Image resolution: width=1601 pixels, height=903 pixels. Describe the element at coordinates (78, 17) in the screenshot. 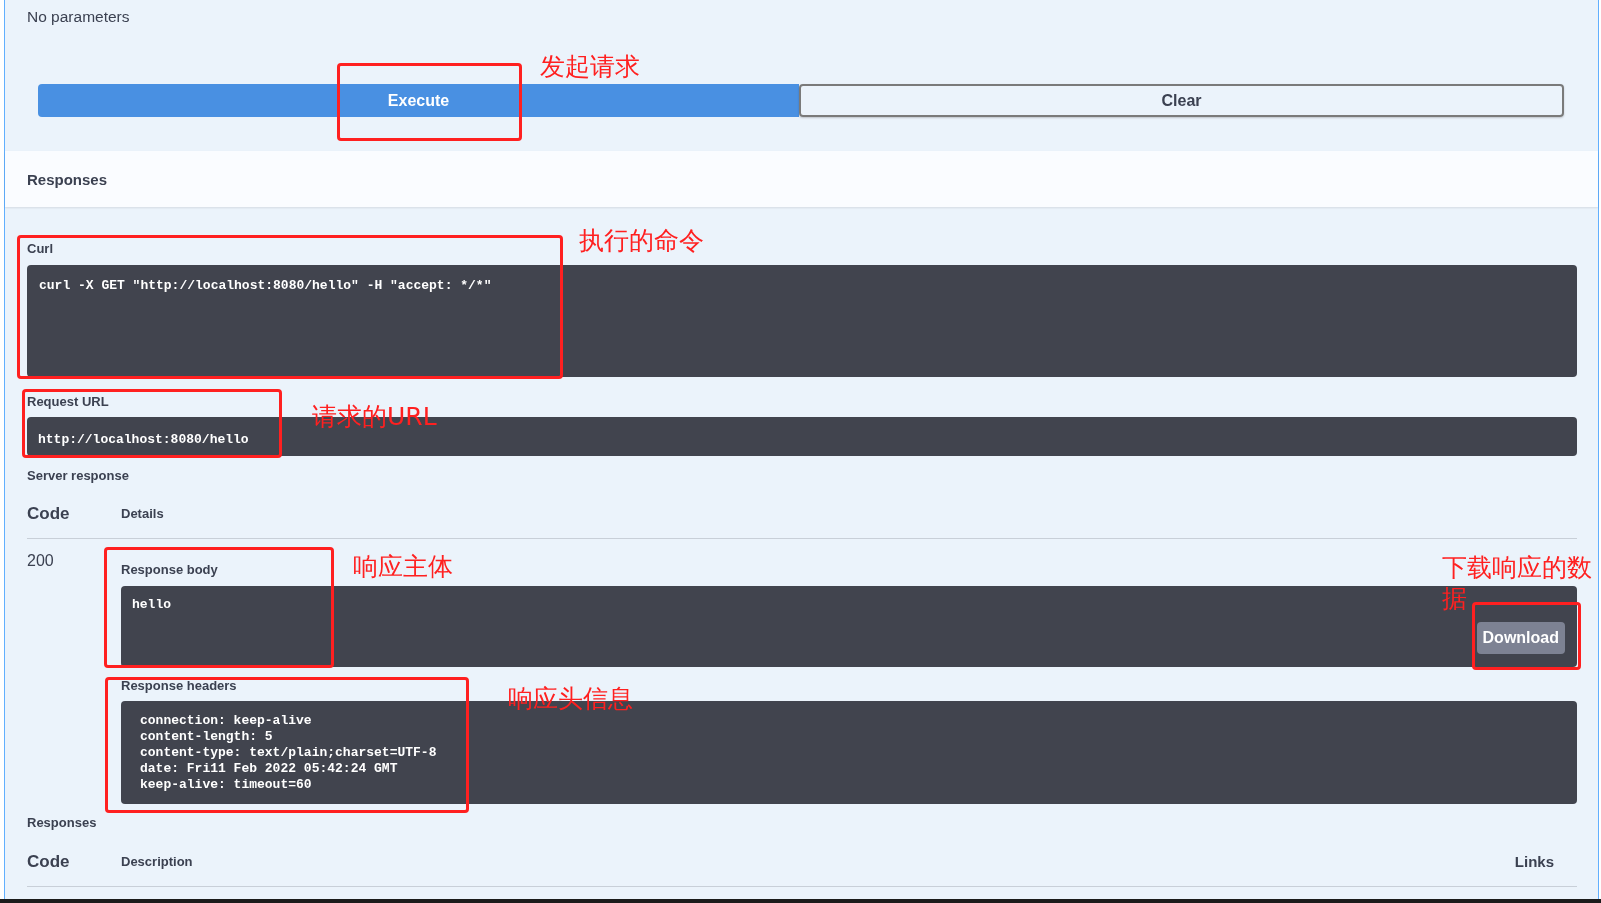

I see `parameters-message: No parameters` at that location.